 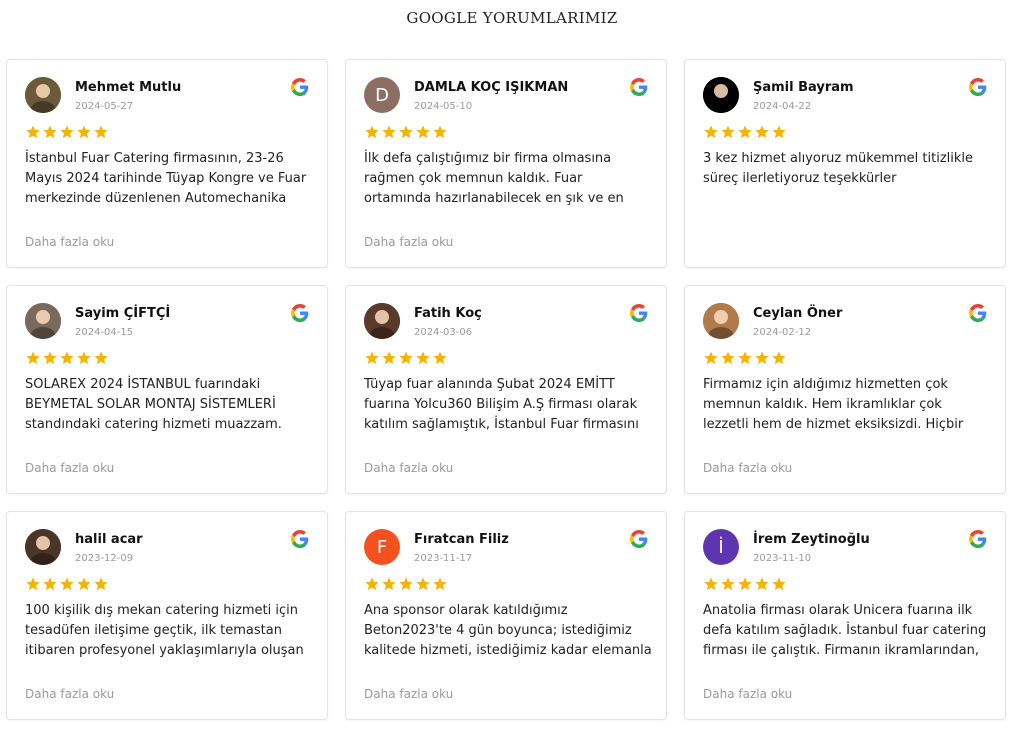 I want to click on review-date: 2024-04-22, so click(x=782, y=106).